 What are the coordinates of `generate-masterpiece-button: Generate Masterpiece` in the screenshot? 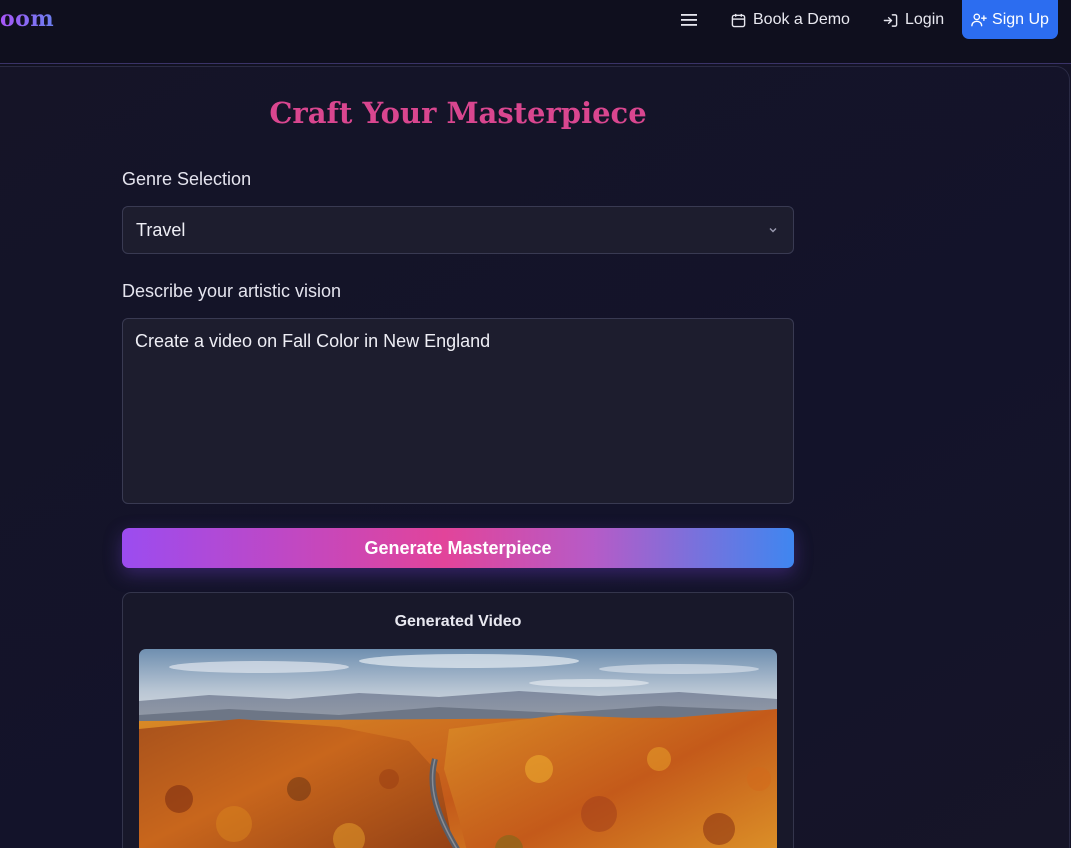 It's located at (458, 548).